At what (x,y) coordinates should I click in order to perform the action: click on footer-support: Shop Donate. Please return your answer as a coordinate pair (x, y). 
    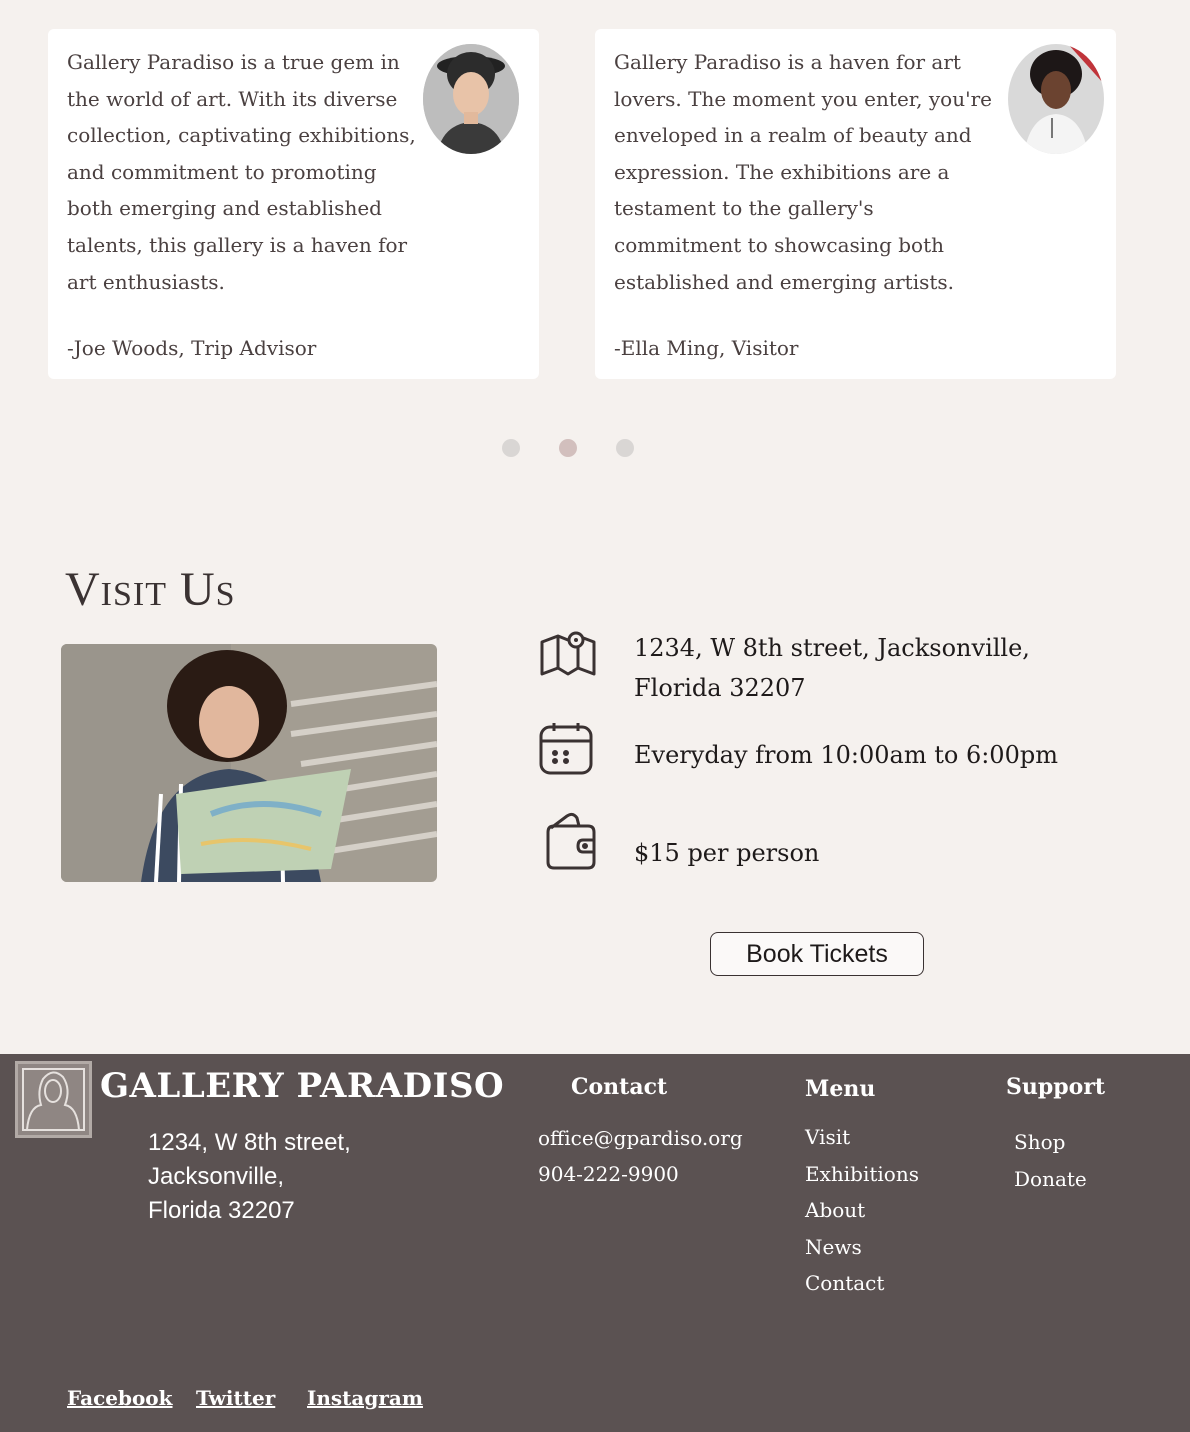
    Looking at the image, I should click on (1050, 1160).